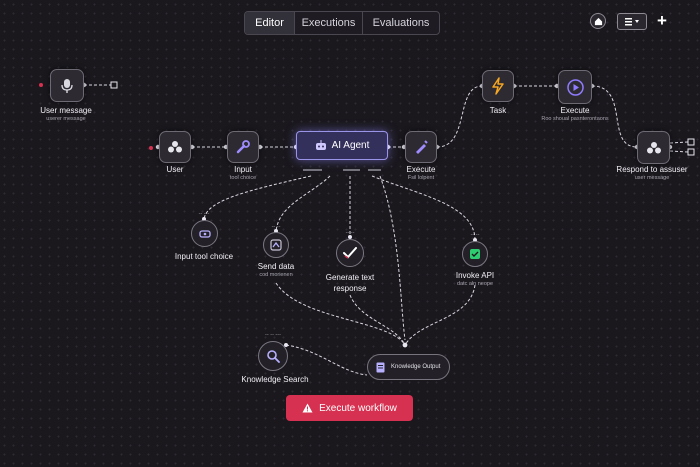 This screenshot has width=700, height=467. I want to click on node-execute-top, so click(575, 87).